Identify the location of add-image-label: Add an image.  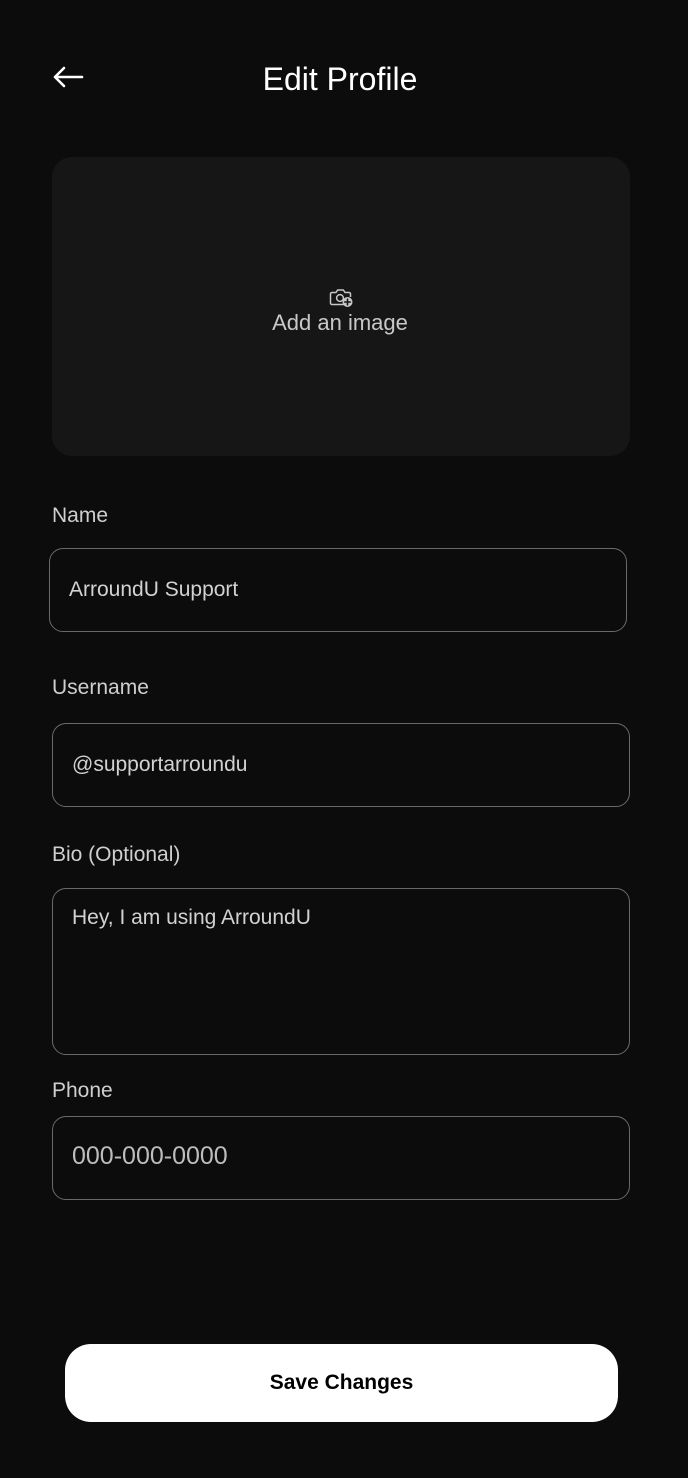
(340, 322).